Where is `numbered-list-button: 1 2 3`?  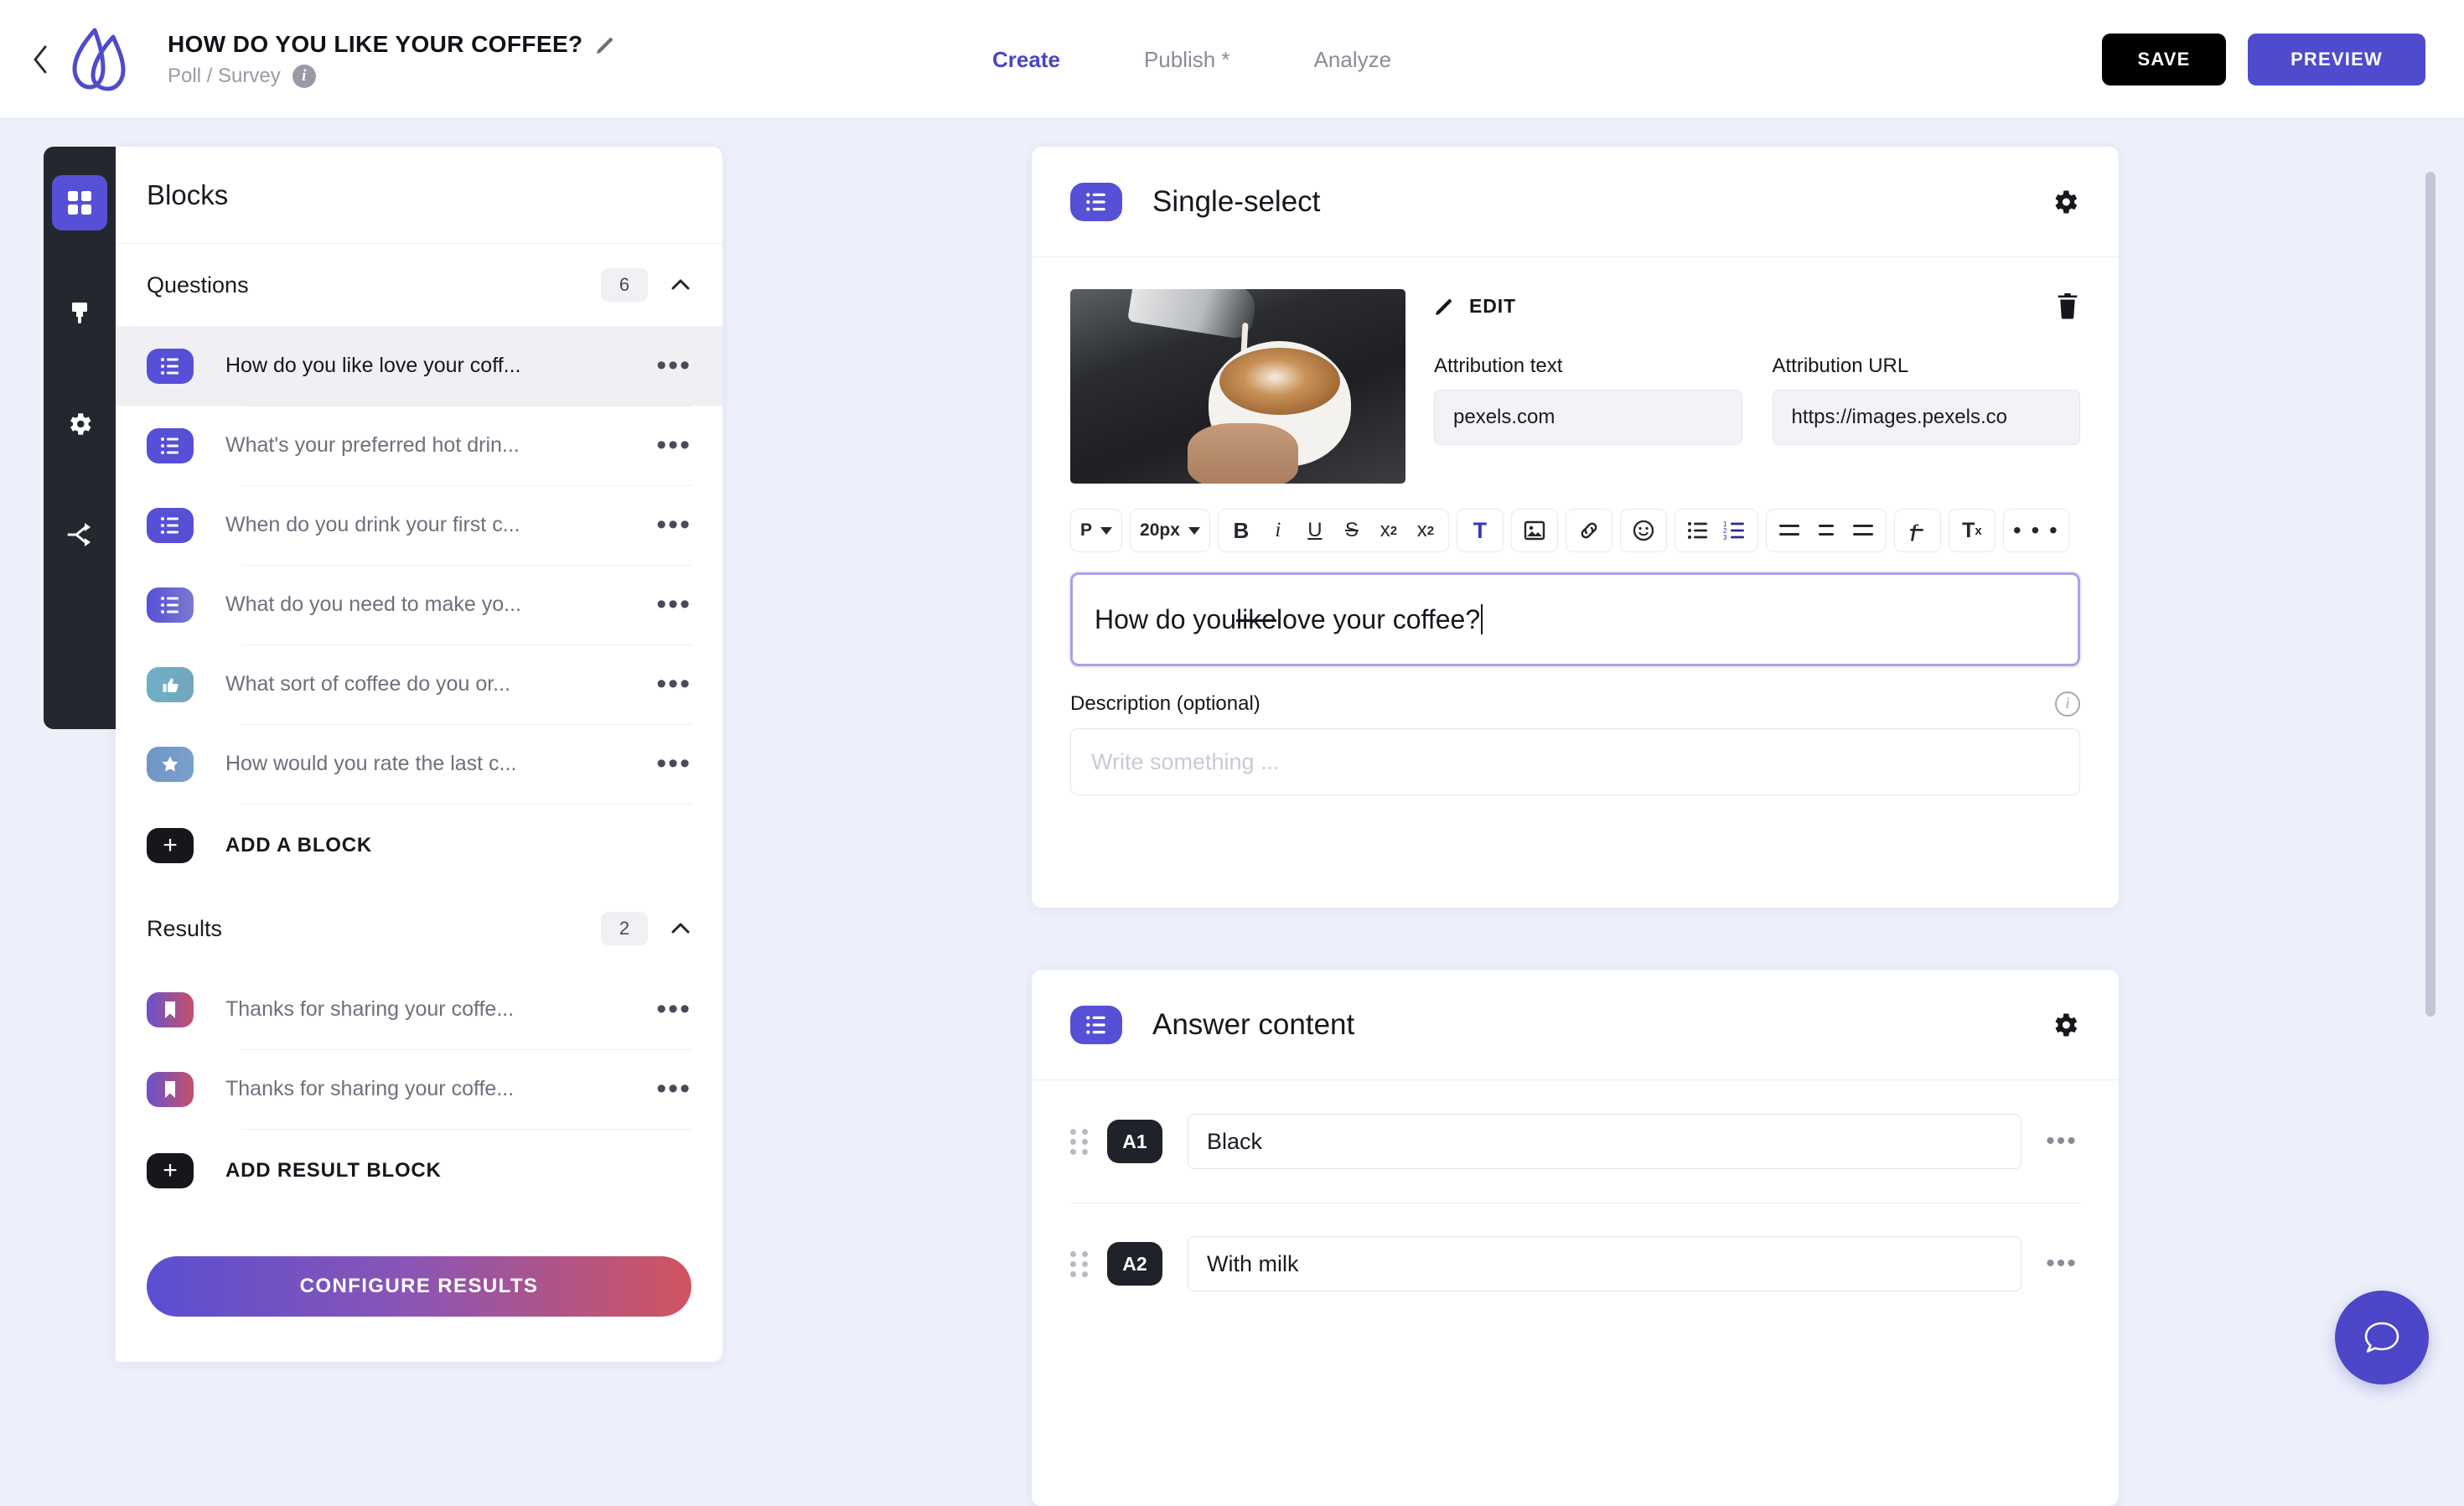 numbered-list-button: 1 2 3 is located at coordinates (1734, 530).